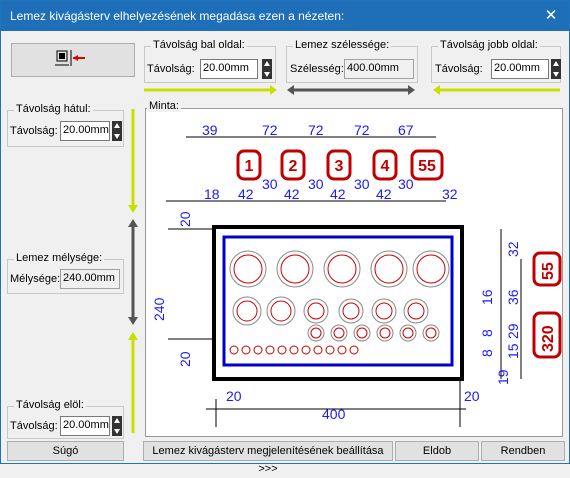 The height and width of the screenshot is (478, 570). Describe the element at coordinates (513, 249) in the screenshot. I see `dim-right-32: 32` at that location.